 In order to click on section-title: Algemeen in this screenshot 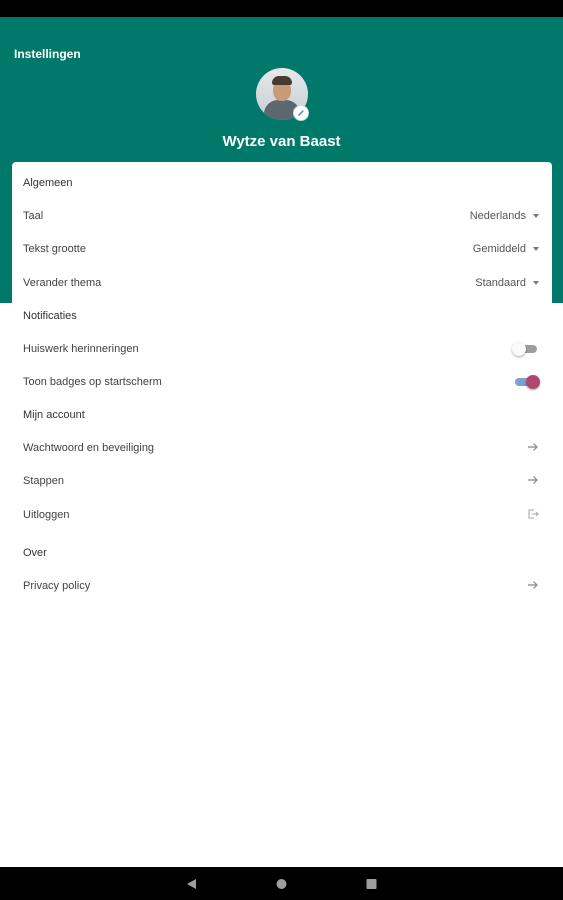, I will do `click(48, 183)`.